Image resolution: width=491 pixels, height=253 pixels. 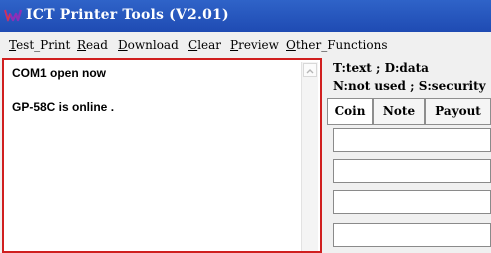 I want to click on menu-test-print: Test_Print, so click(x=39, y=45).